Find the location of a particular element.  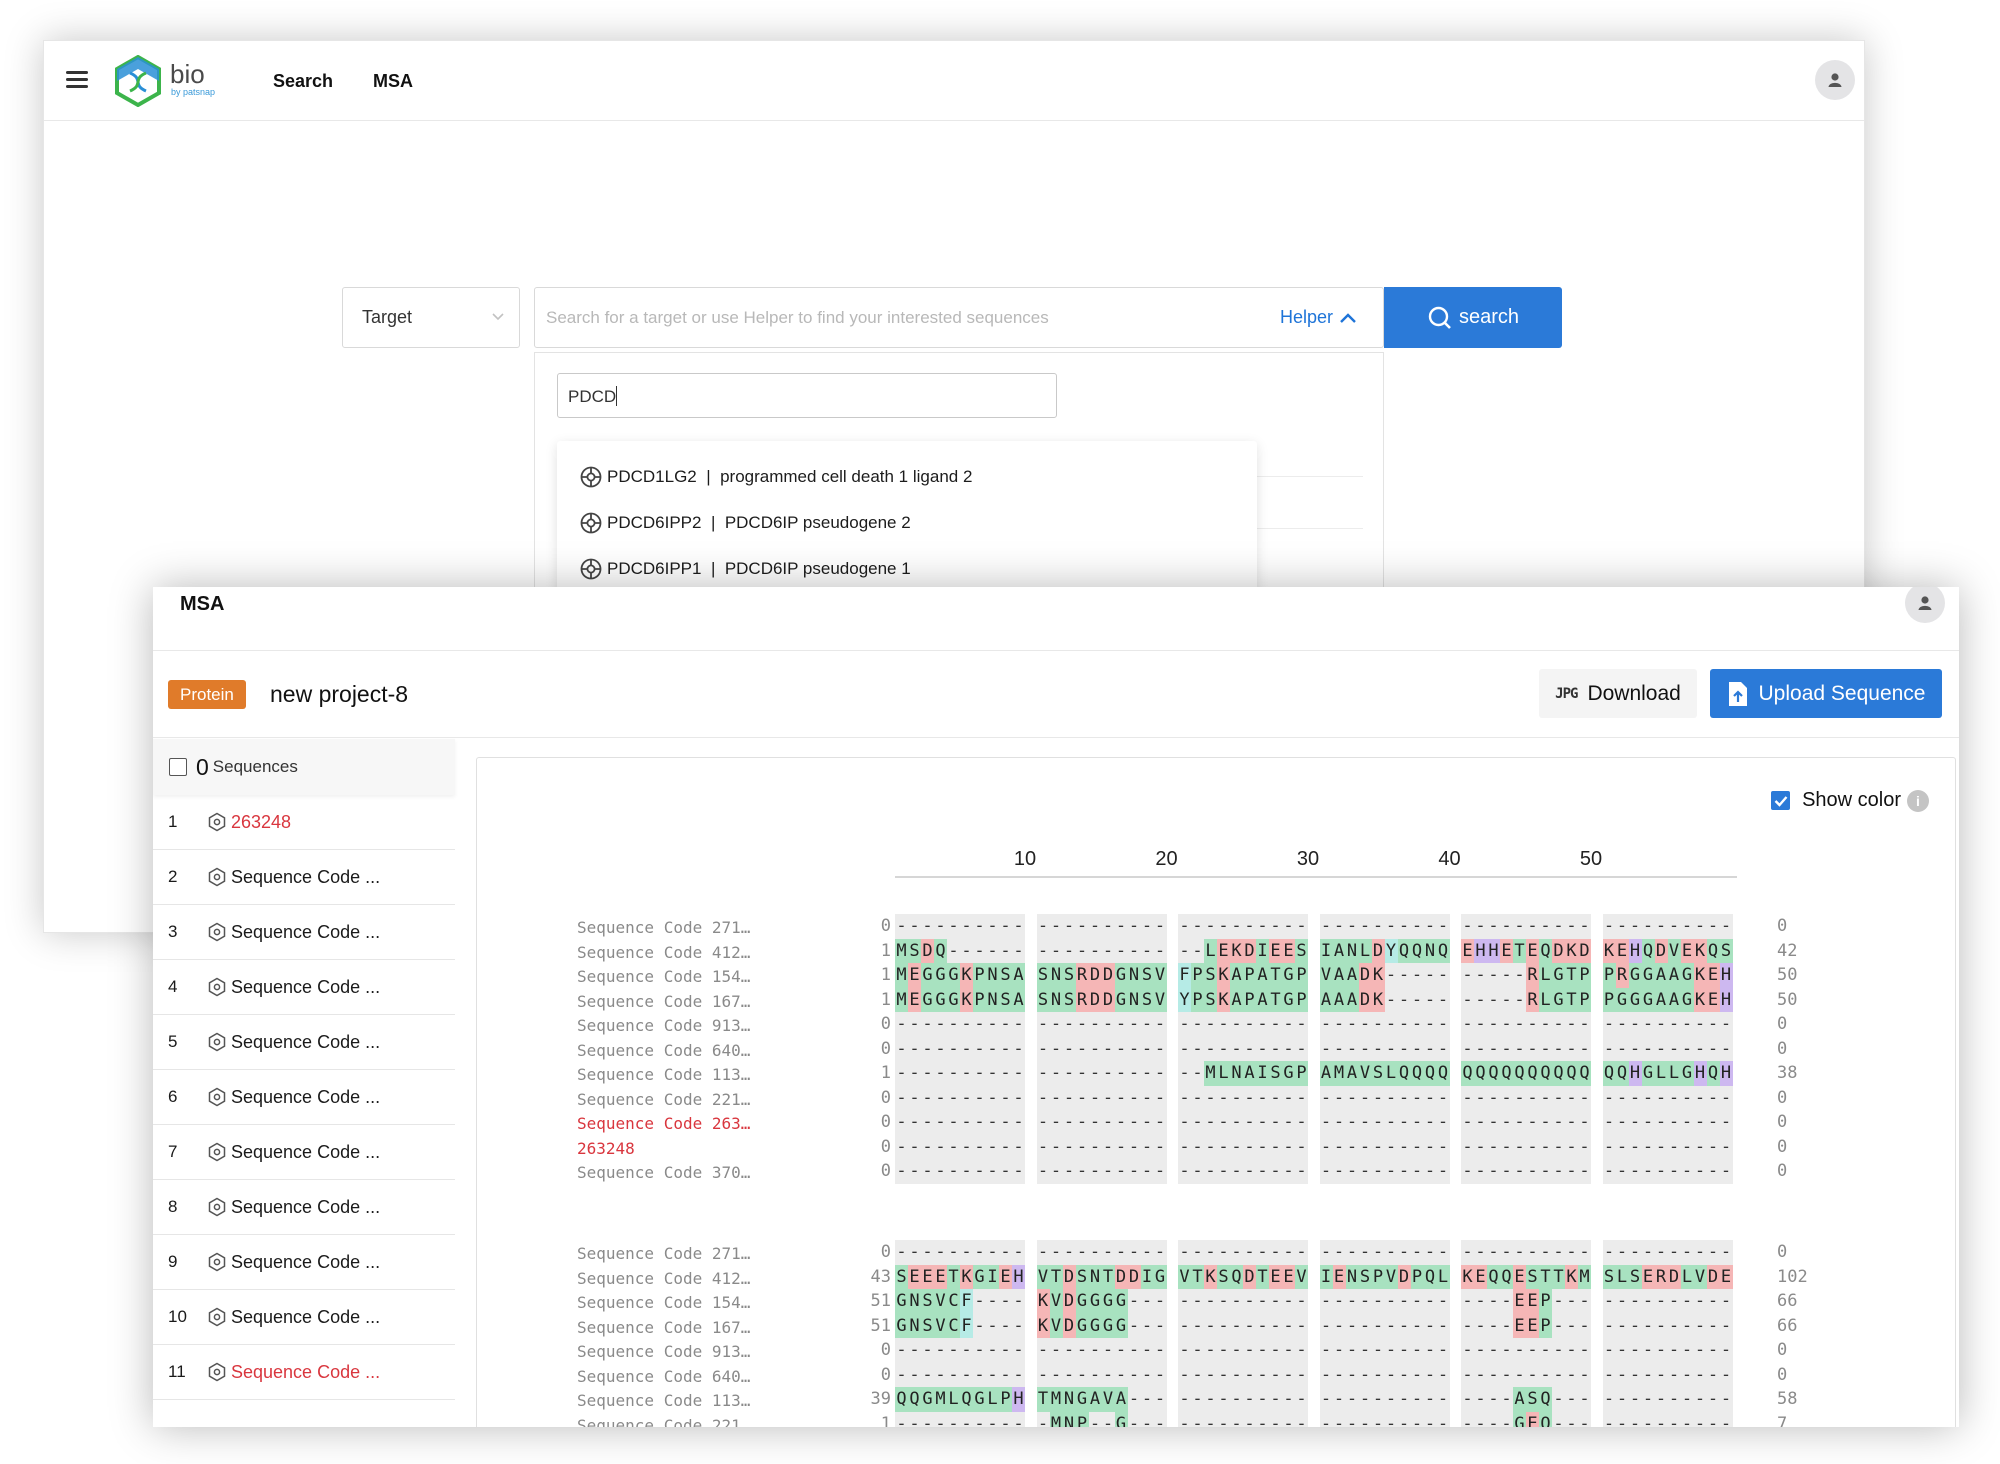

sequence-list-item: 1263248 is located at coordinates (304, 822).